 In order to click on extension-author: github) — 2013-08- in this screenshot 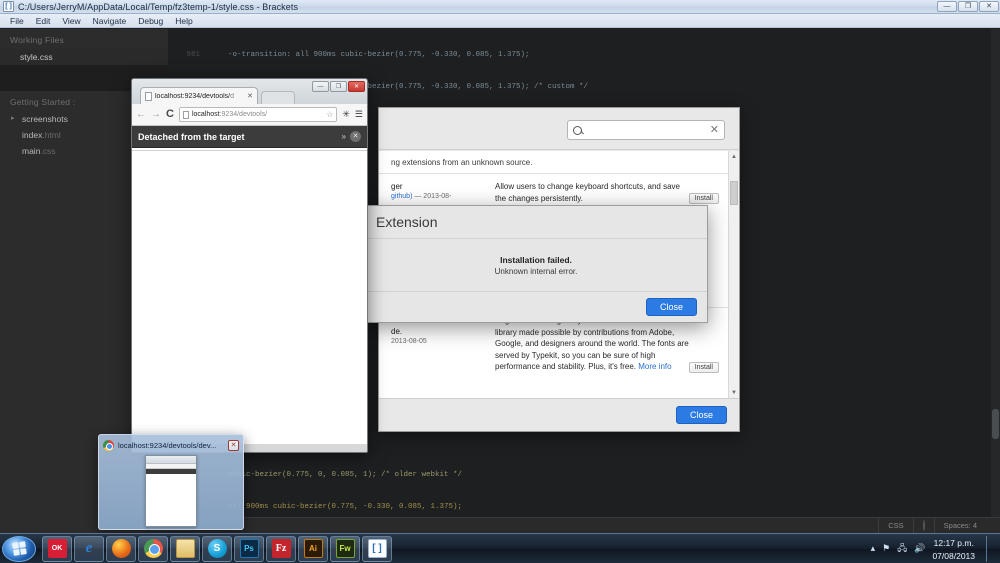, I will do `click(440, 197)`.